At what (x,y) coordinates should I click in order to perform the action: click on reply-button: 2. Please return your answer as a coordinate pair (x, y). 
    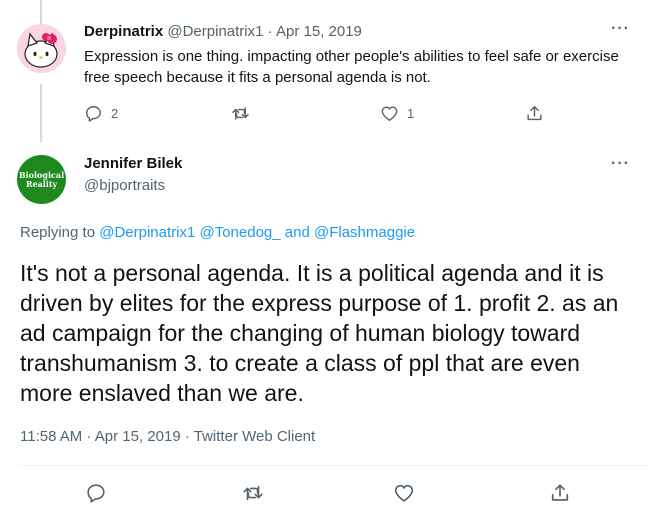
    Looking at the image, I should click on (101, 113).